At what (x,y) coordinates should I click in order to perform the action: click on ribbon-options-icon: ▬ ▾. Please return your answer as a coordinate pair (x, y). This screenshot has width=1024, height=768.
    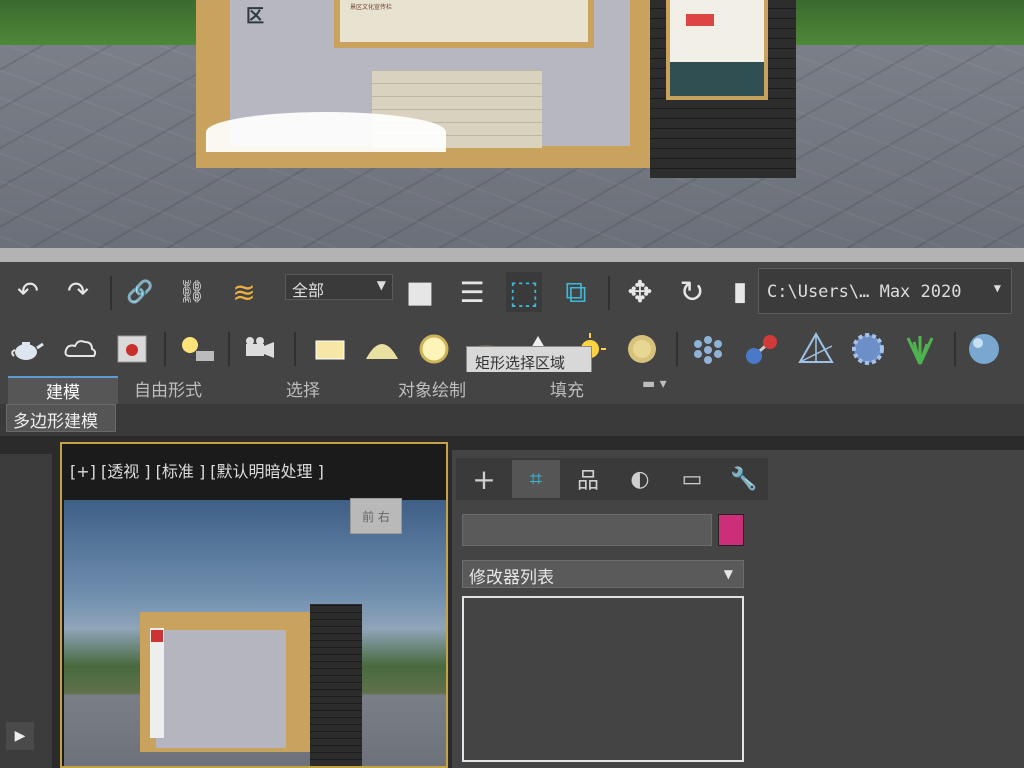
    Looking at the image, I should click on (654, 389).